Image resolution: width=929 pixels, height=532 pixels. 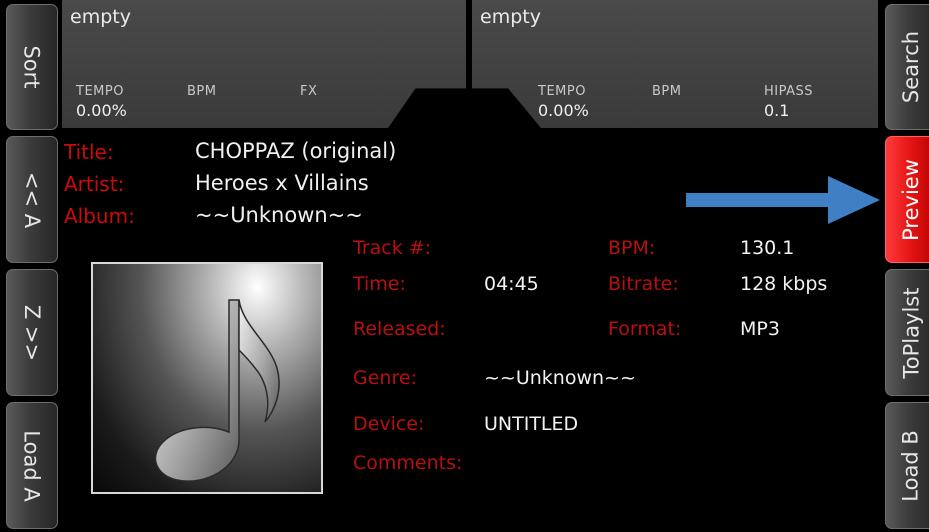 What do you see at coordinates (408, 463) in the screenshot?
I see `comments-label: Comments:` at bounding box center [408, 463].